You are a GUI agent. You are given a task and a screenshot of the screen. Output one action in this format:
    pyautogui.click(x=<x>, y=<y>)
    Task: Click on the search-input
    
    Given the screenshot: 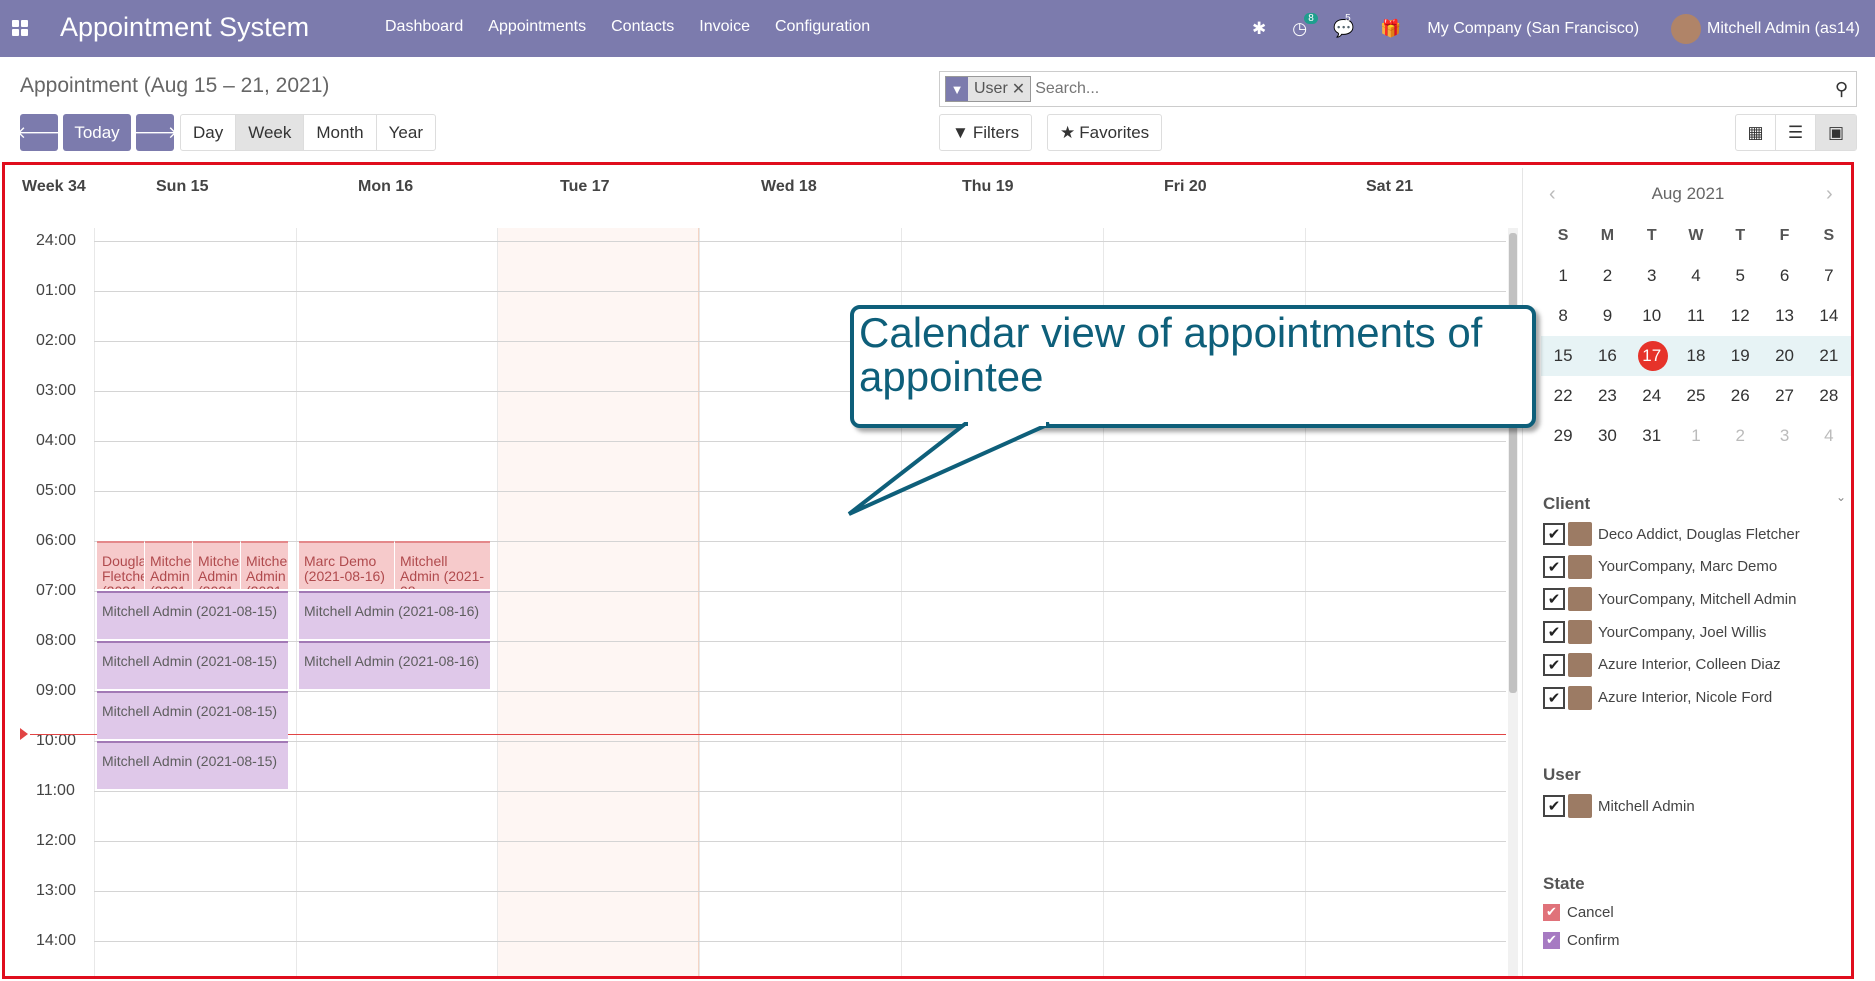 What is the action you would take?
    pyautogui.click(x=1435, y=89)
    